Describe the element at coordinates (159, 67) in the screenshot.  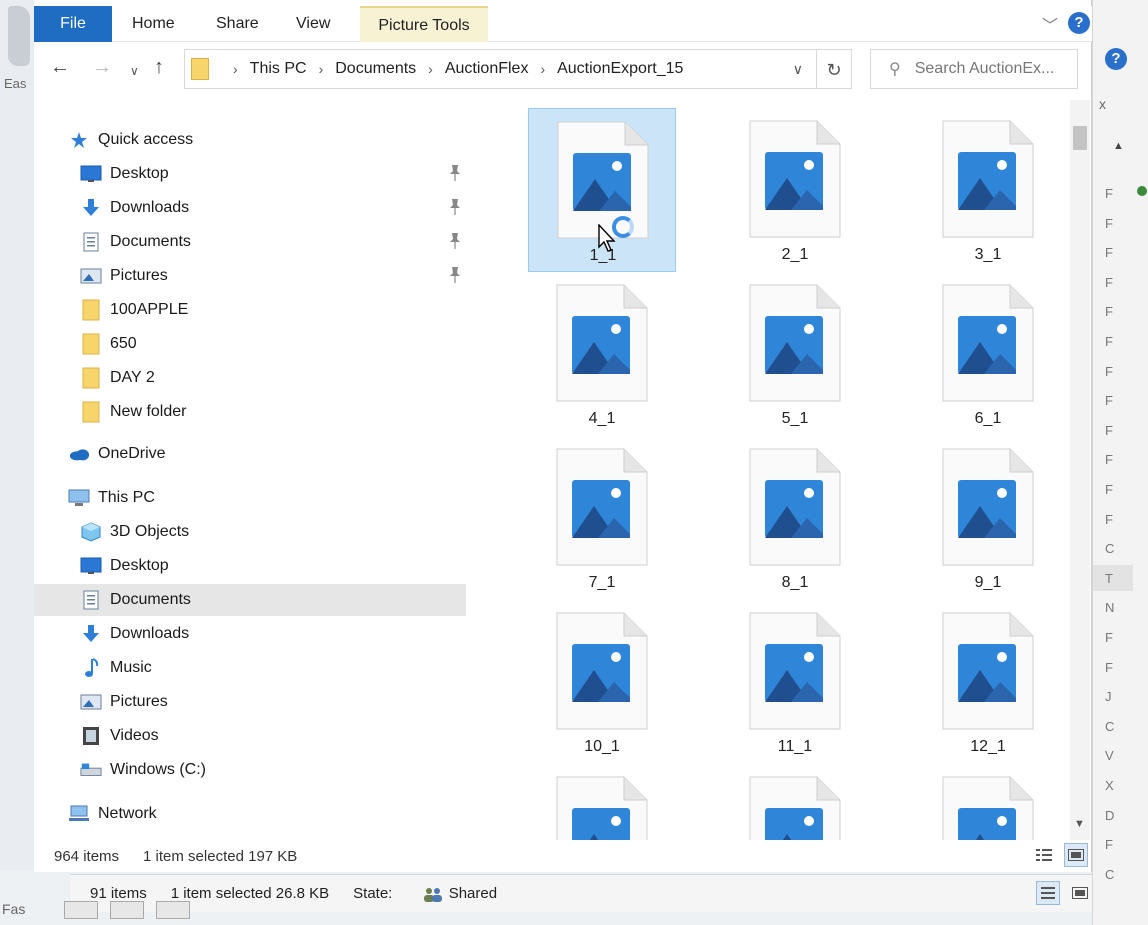
I see `up-arrow-icon: ↑` at that location.